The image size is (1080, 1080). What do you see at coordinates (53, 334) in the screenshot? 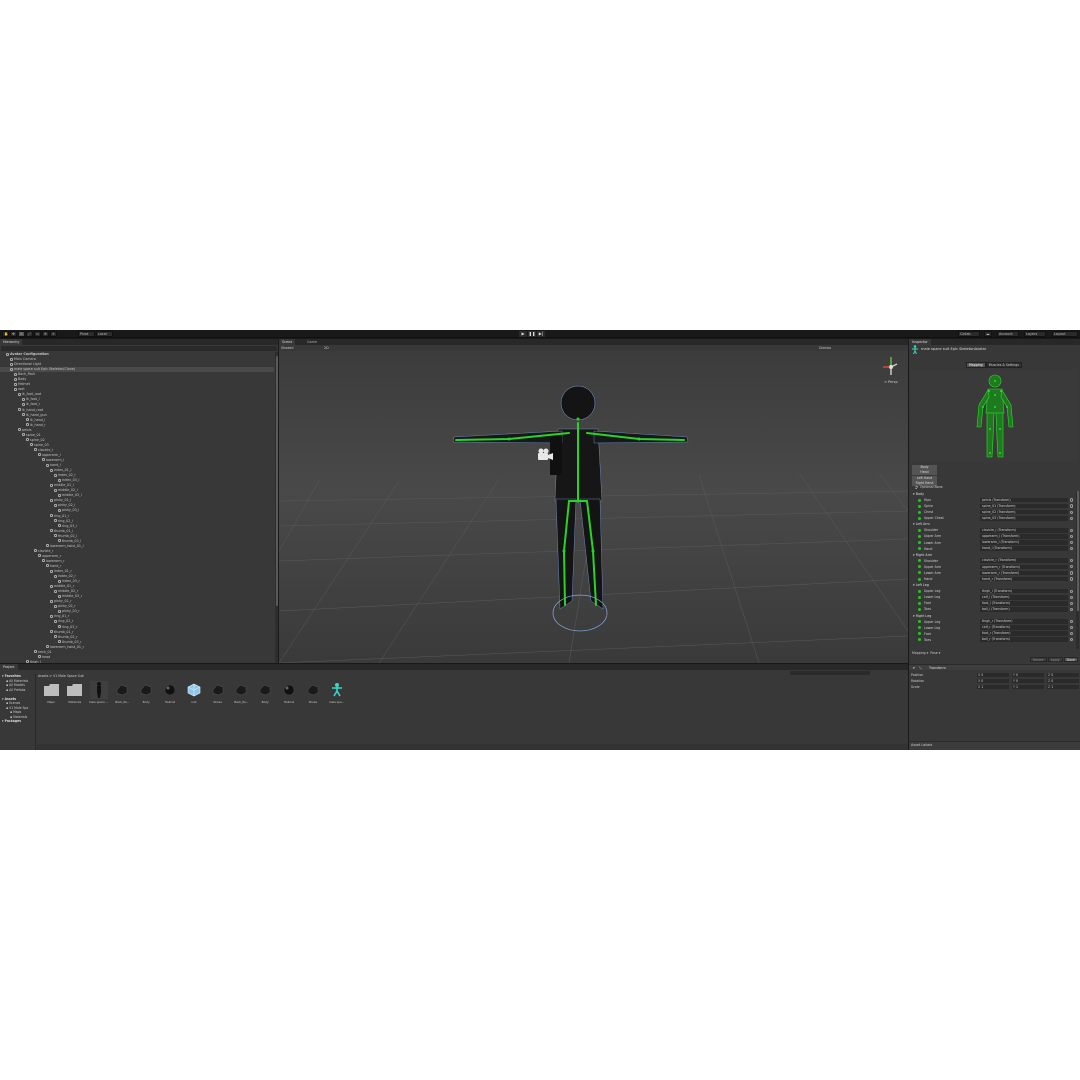
I see `custom-tool-icon: ✕` at bounding box center [53, 334].